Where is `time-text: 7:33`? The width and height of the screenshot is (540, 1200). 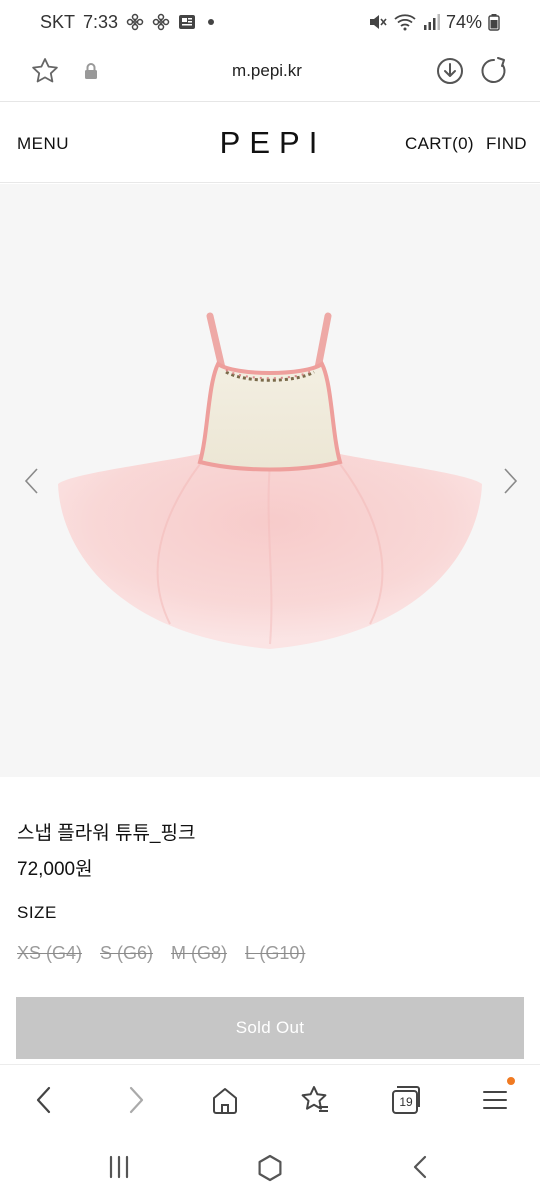 time-text: 7:33 is located at coordinates (101, 21).